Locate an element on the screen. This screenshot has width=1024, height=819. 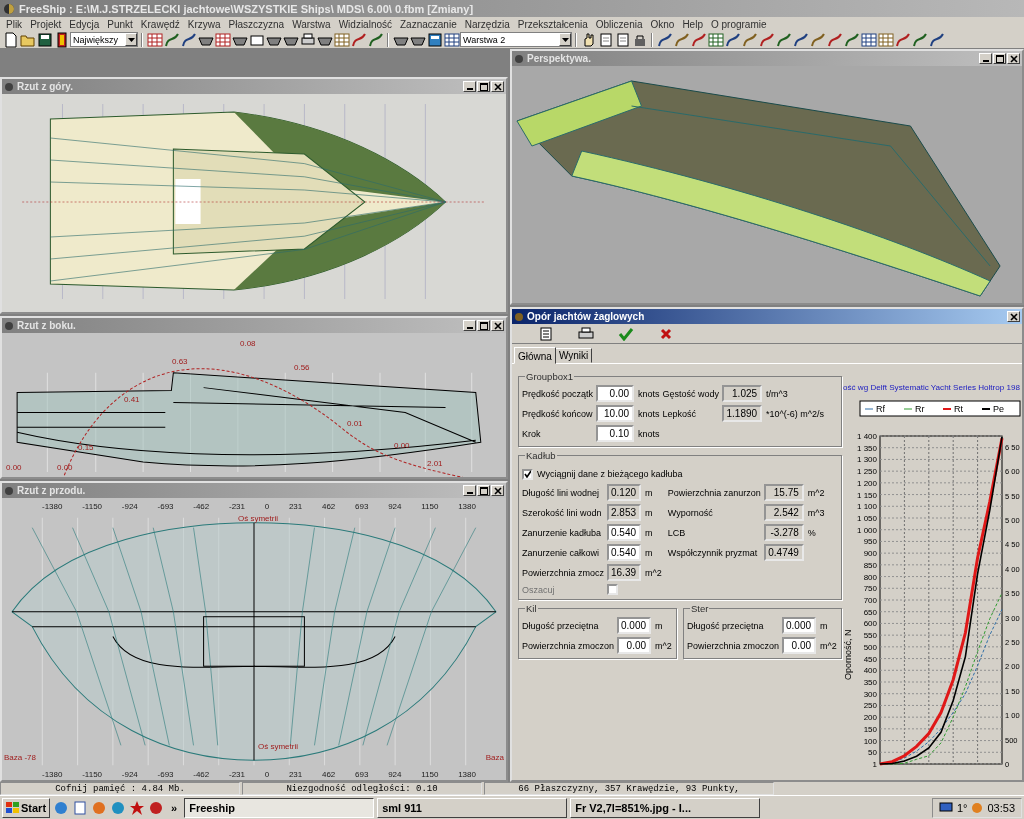
menu-item: Zaznaczanie is located at coordinates (428, 24).